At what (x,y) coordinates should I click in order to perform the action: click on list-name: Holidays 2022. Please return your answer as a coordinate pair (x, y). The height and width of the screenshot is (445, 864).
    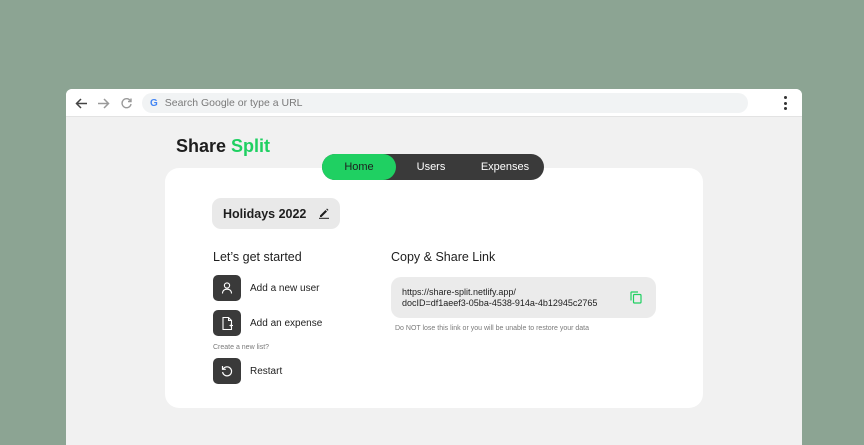
    Looking at the image, I should click on (265, 213).